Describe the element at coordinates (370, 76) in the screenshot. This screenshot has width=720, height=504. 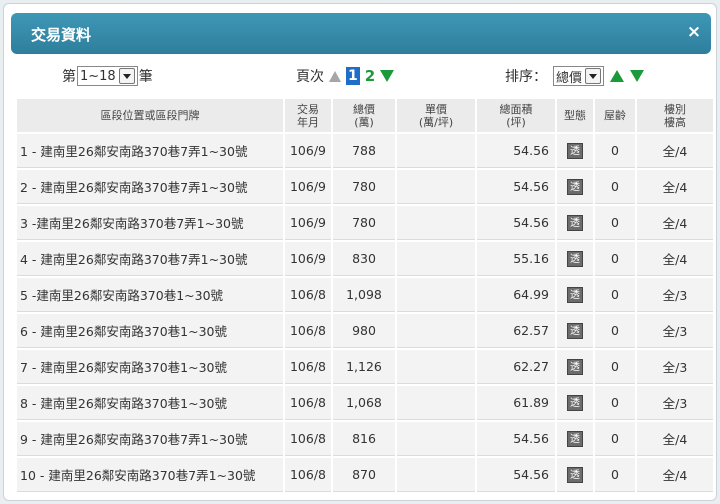
I see `page-link-2: 2` at that location.